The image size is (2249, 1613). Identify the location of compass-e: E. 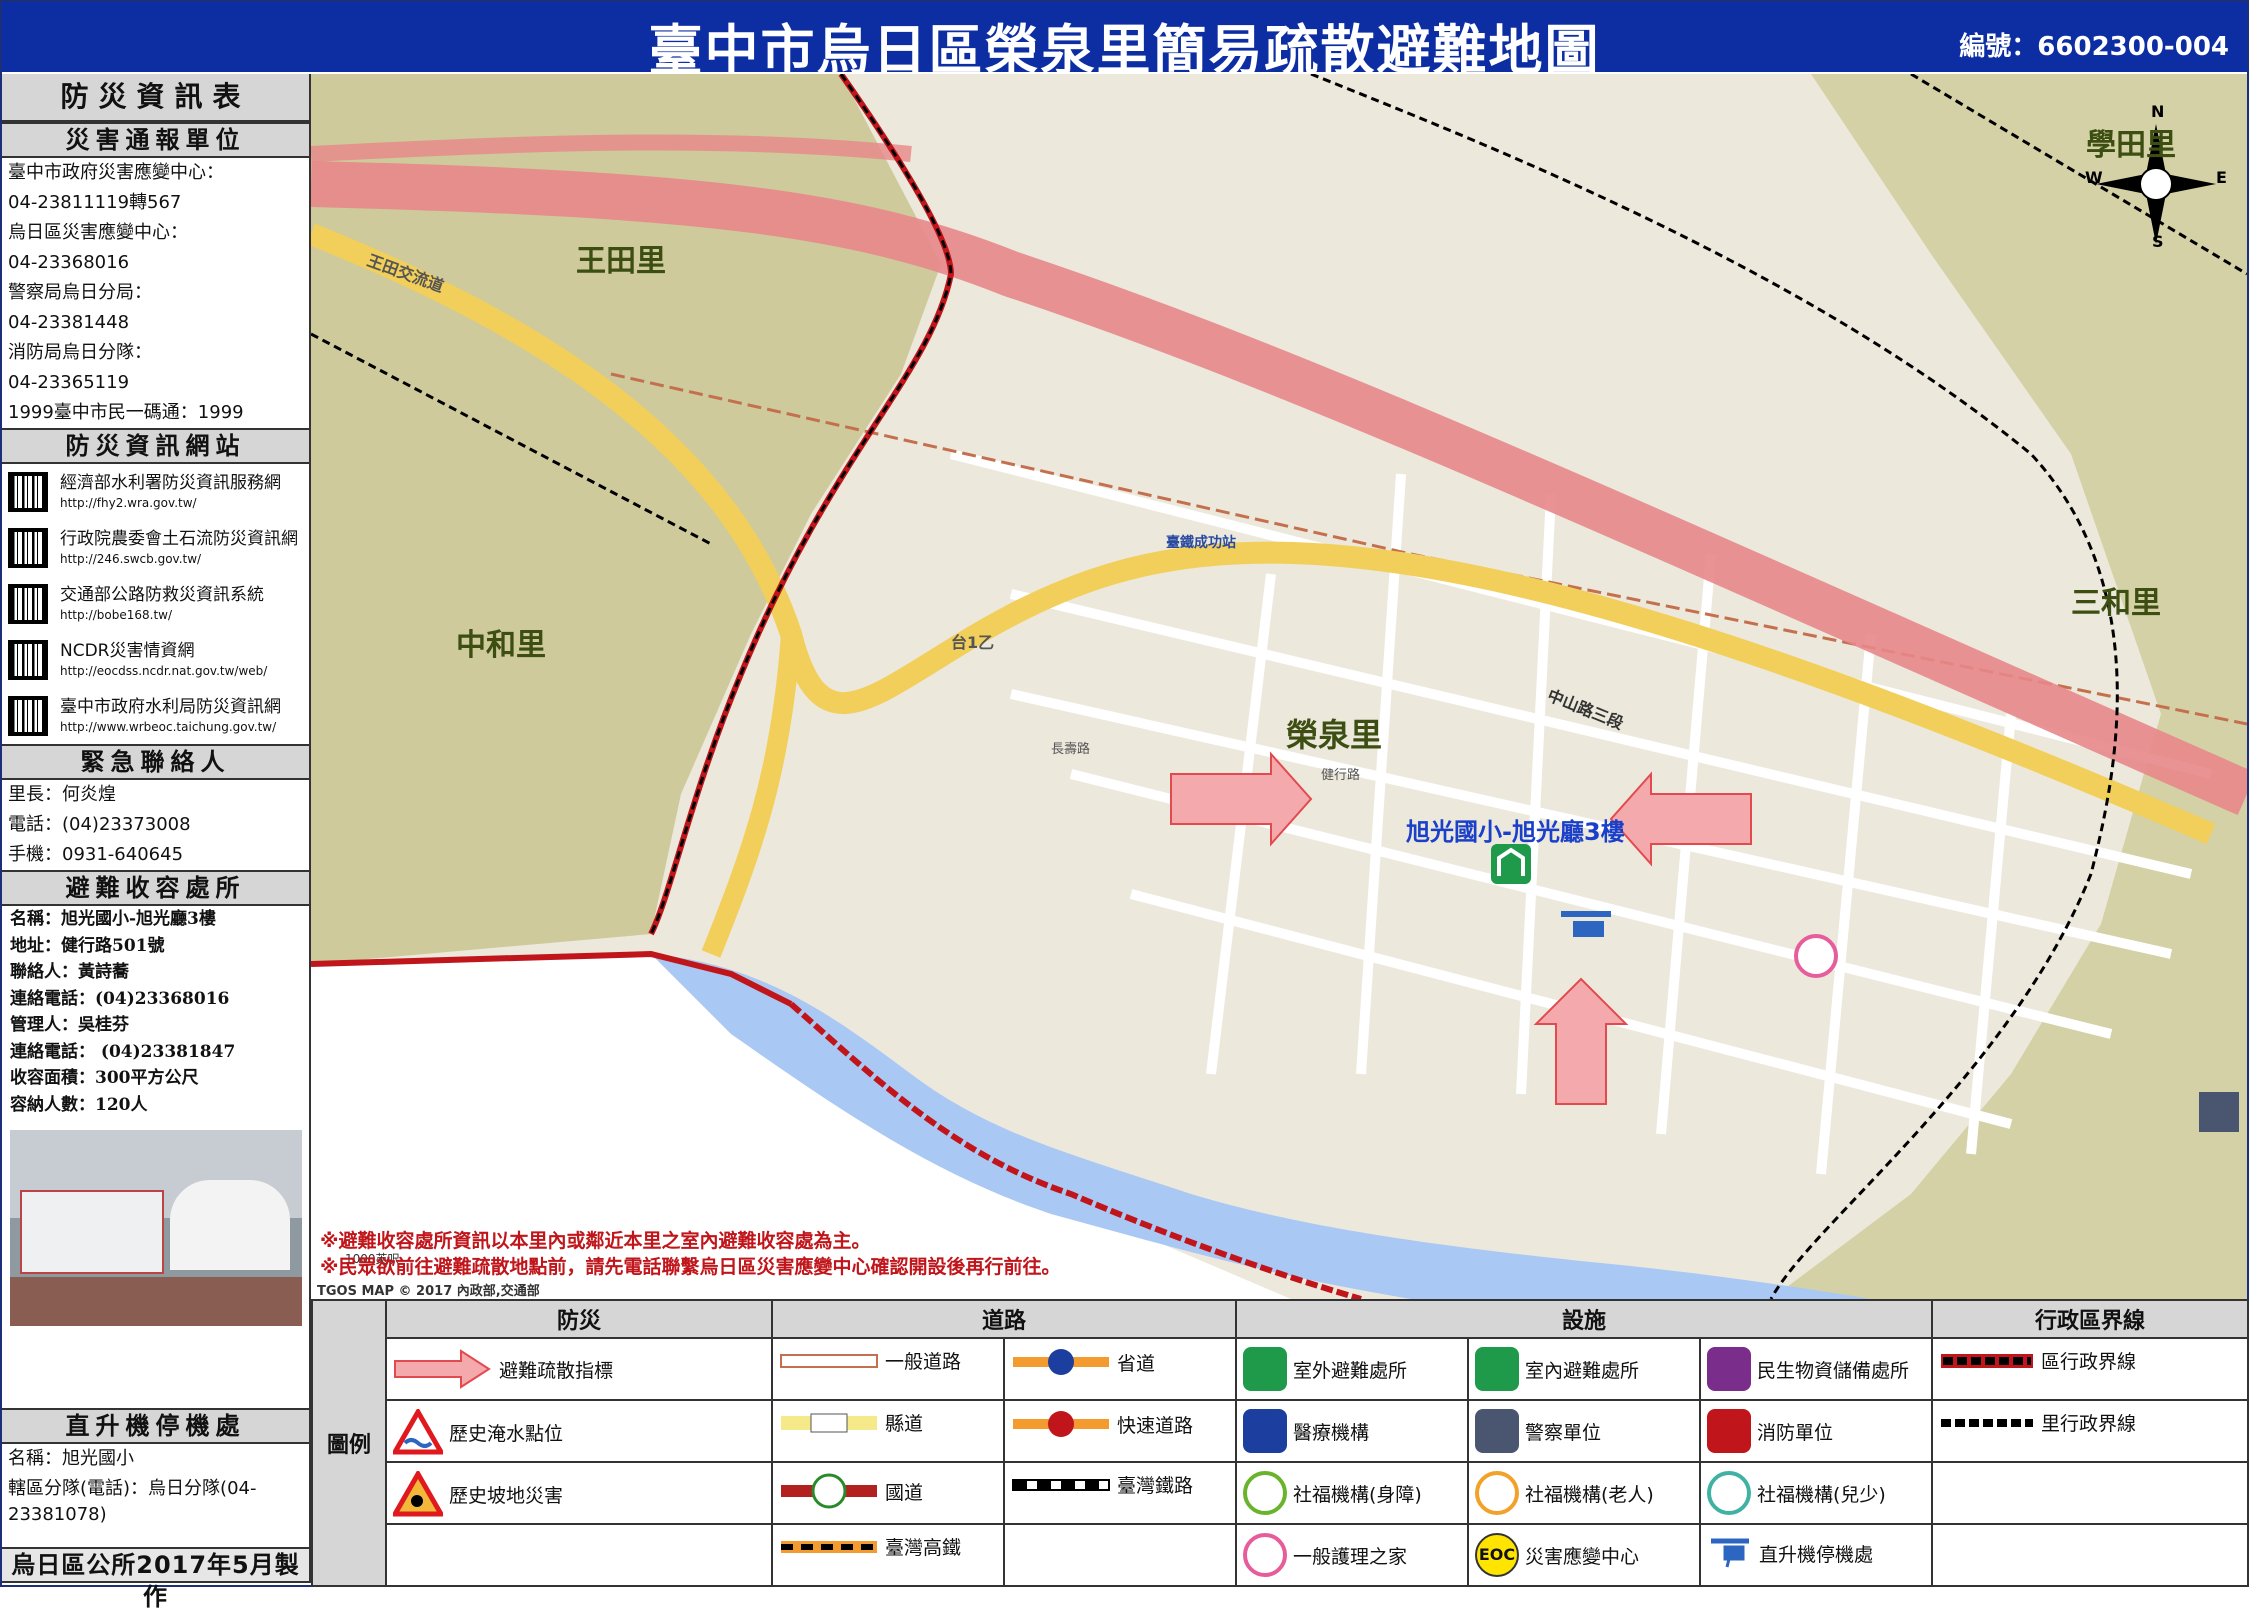
(2221, 177).